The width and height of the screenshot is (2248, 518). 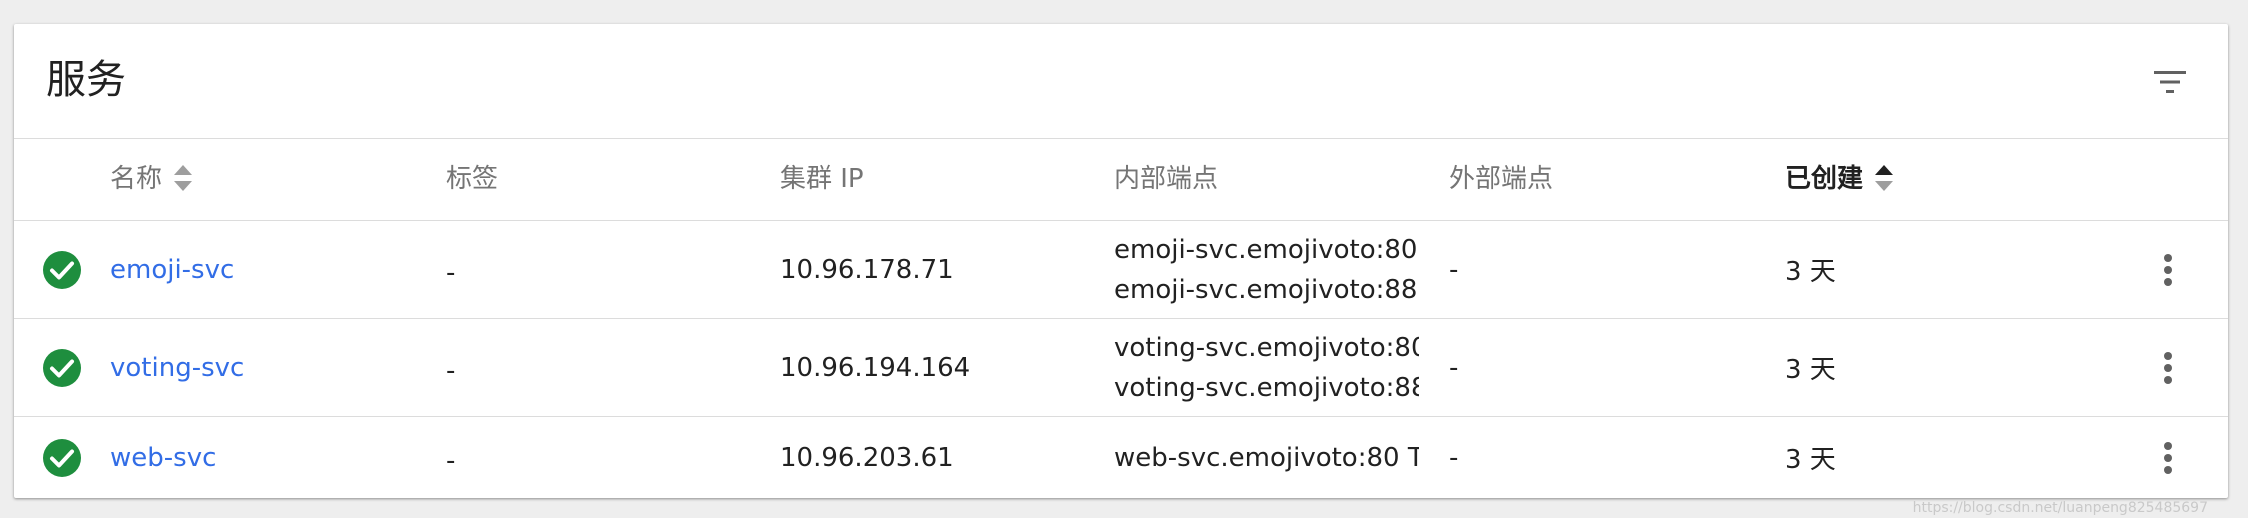 What do you see at coordinates (86, 80) in the screenshot?
I see `card-title: 服务` at bounding box center [86, 80].